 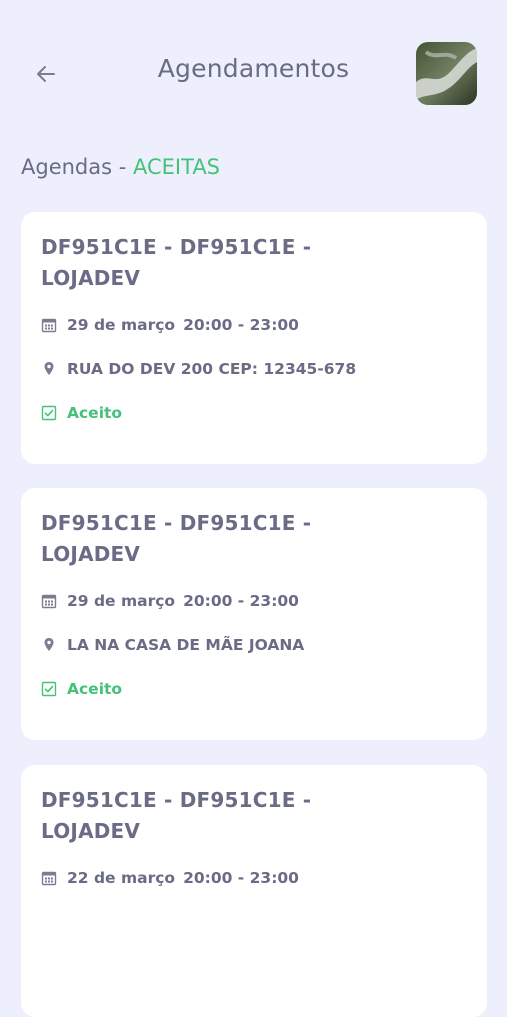 I want to click on appointment-address: LA NA CASA DE MÃE JOANA, so click(x=186, y=645).